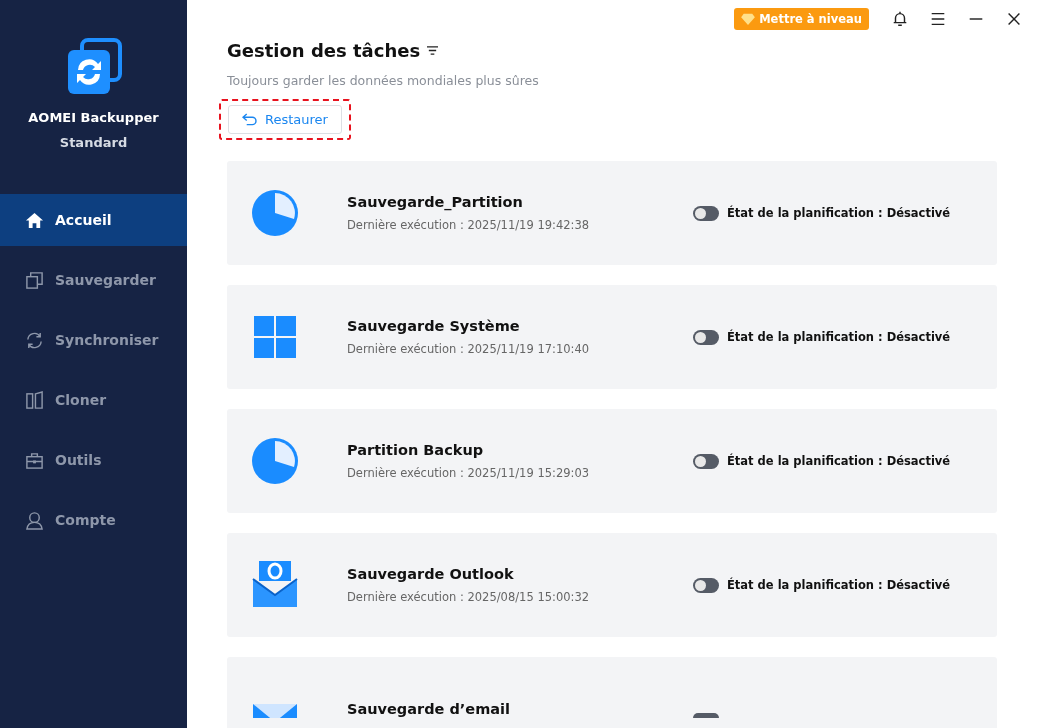 This screenshot has width=1037, height=728. I want to click on app-edition: Standard, so click(93, 142).